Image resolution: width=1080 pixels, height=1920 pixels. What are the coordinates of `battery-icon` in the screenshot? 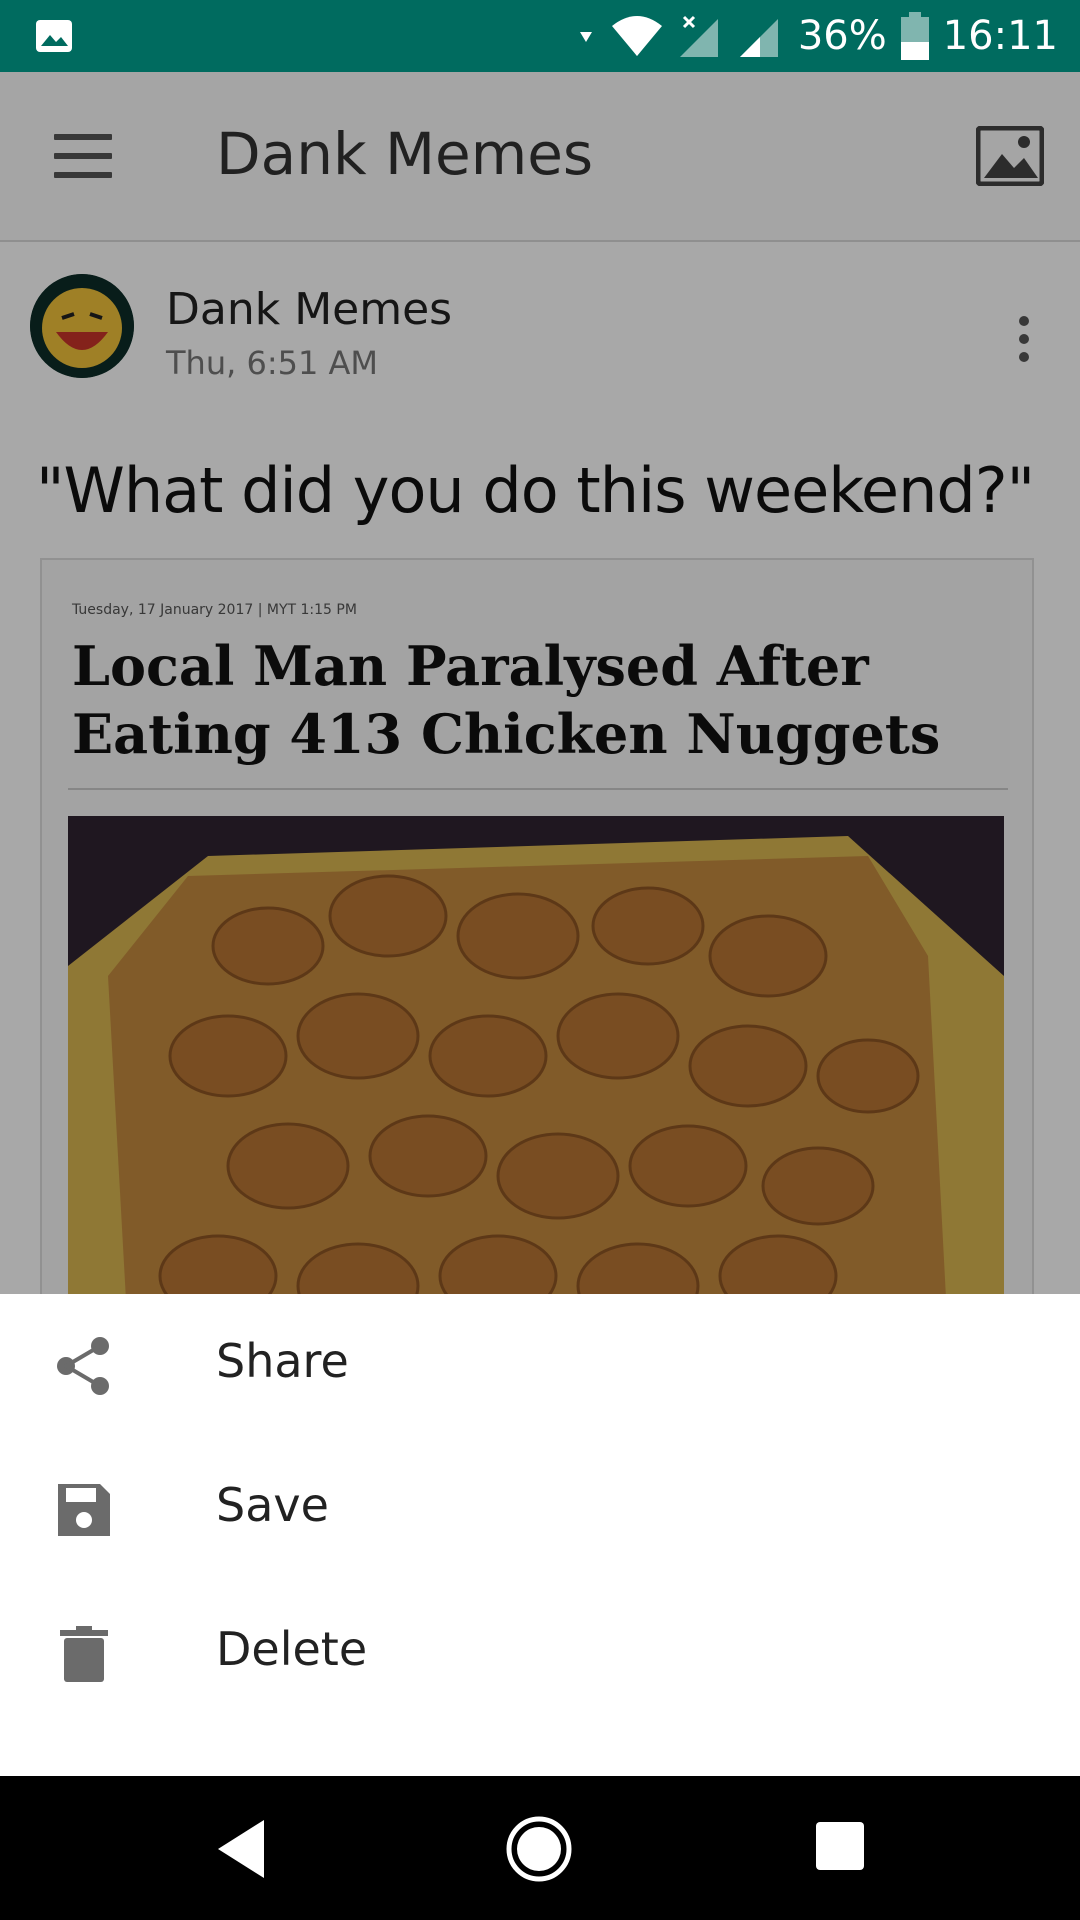 It's located at (914, 36).